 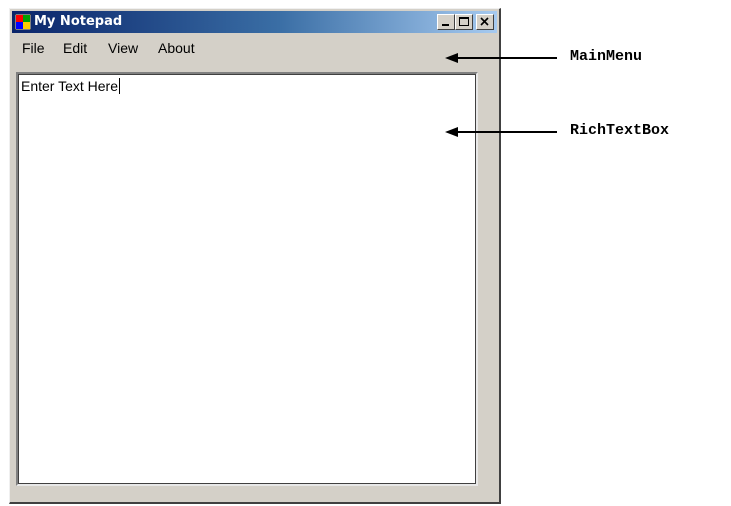 What do you see at coordinates (75, 48) in the screenshot?
I see `menu-item-edit: Edit` at bounding box center [75, 48].